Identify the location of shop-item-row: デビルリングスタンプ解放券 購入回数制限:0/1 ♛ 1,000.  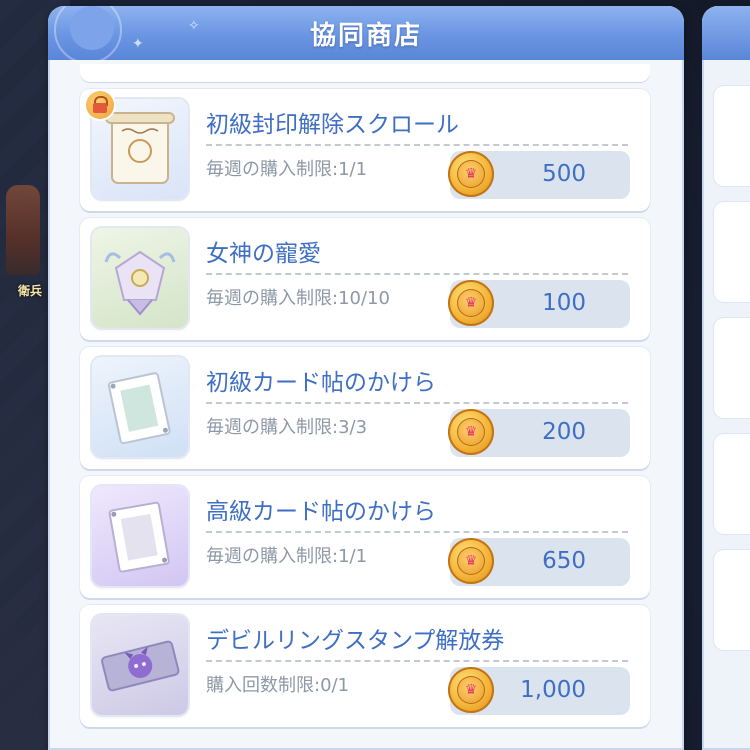
(365, 666).